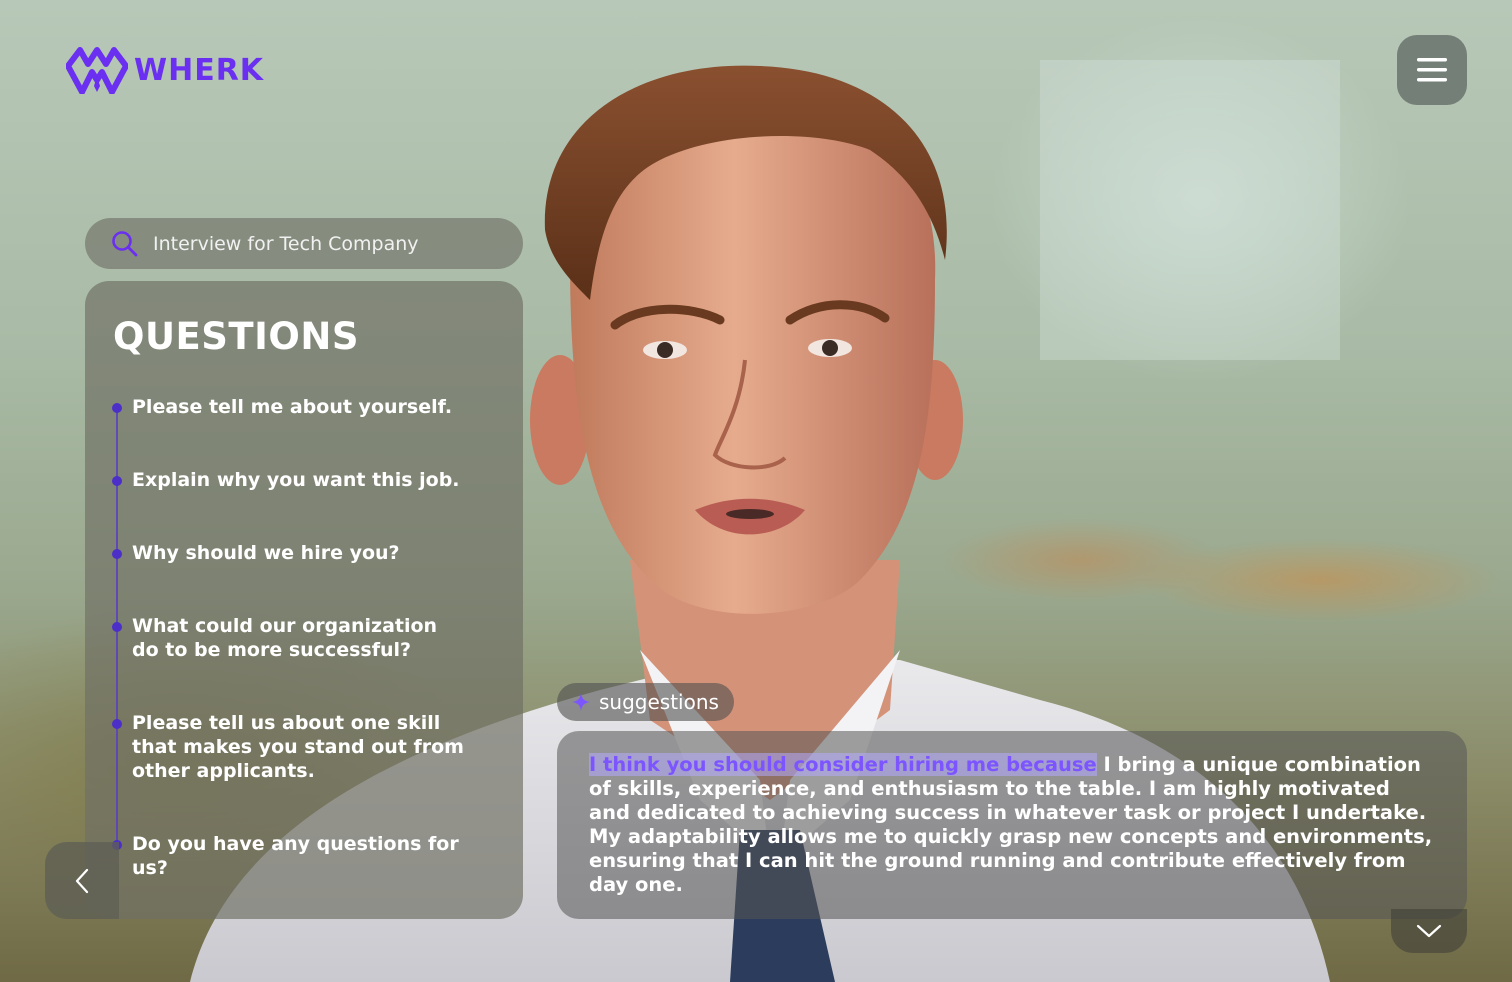  Describe the element at coordinates (286, 244) in the screenshot. I see `search-input: Interview for Tech Company` at that location.